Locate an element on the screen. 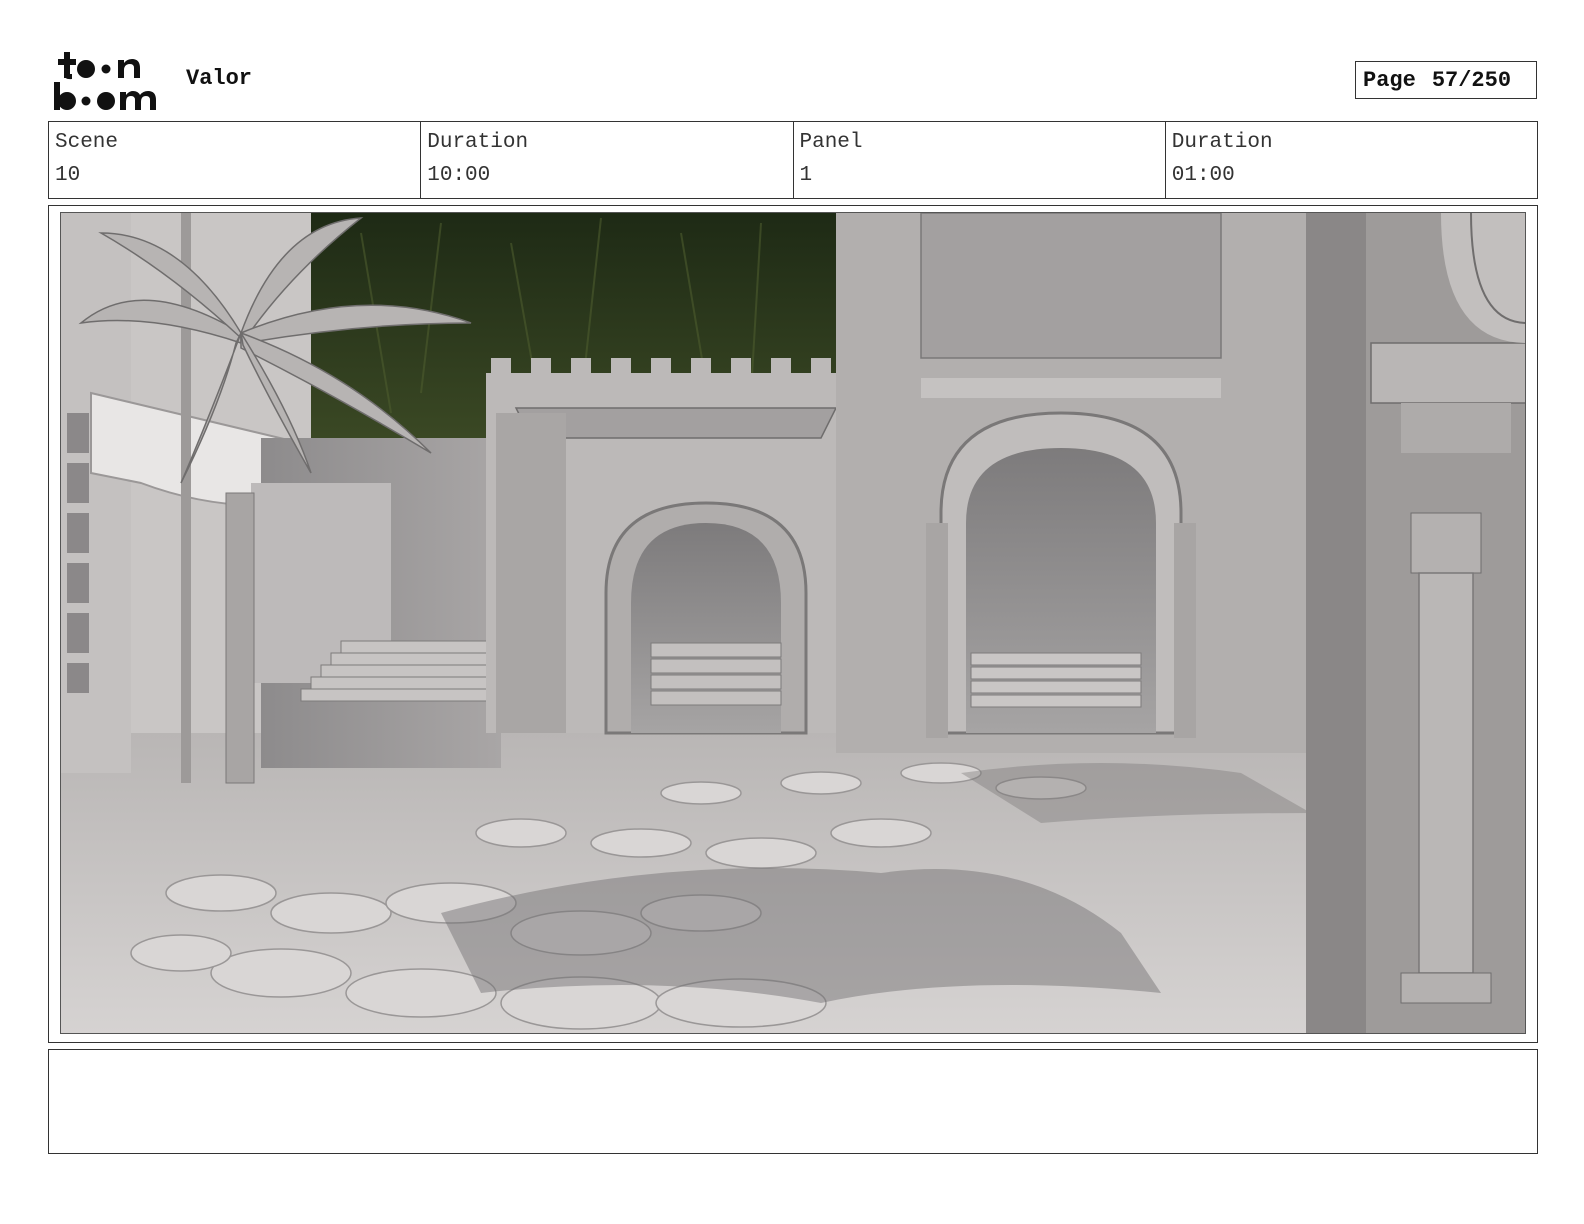  scene-duration-cell: Duration 10:00 is located at coordinates (606, 160).